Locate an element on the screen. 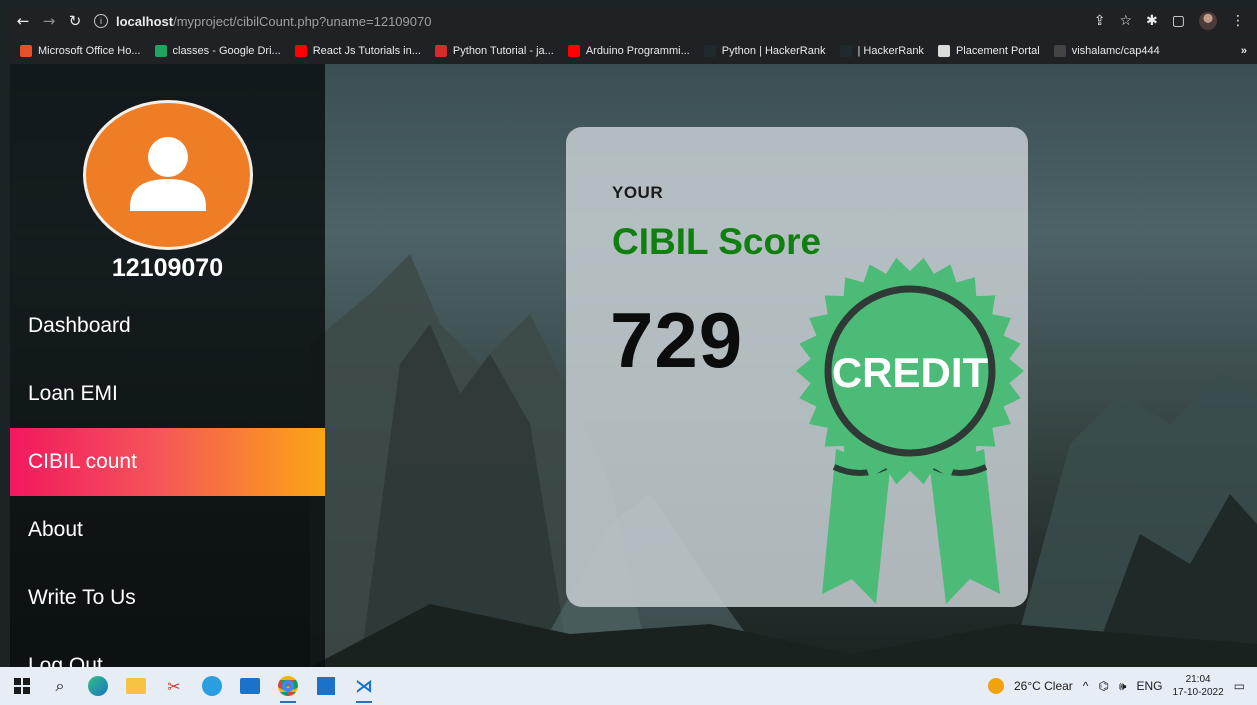 The width and height of the screenshot is (1257, 705). side-panel-icon: ▢ is located at coordinates (1178, 21).